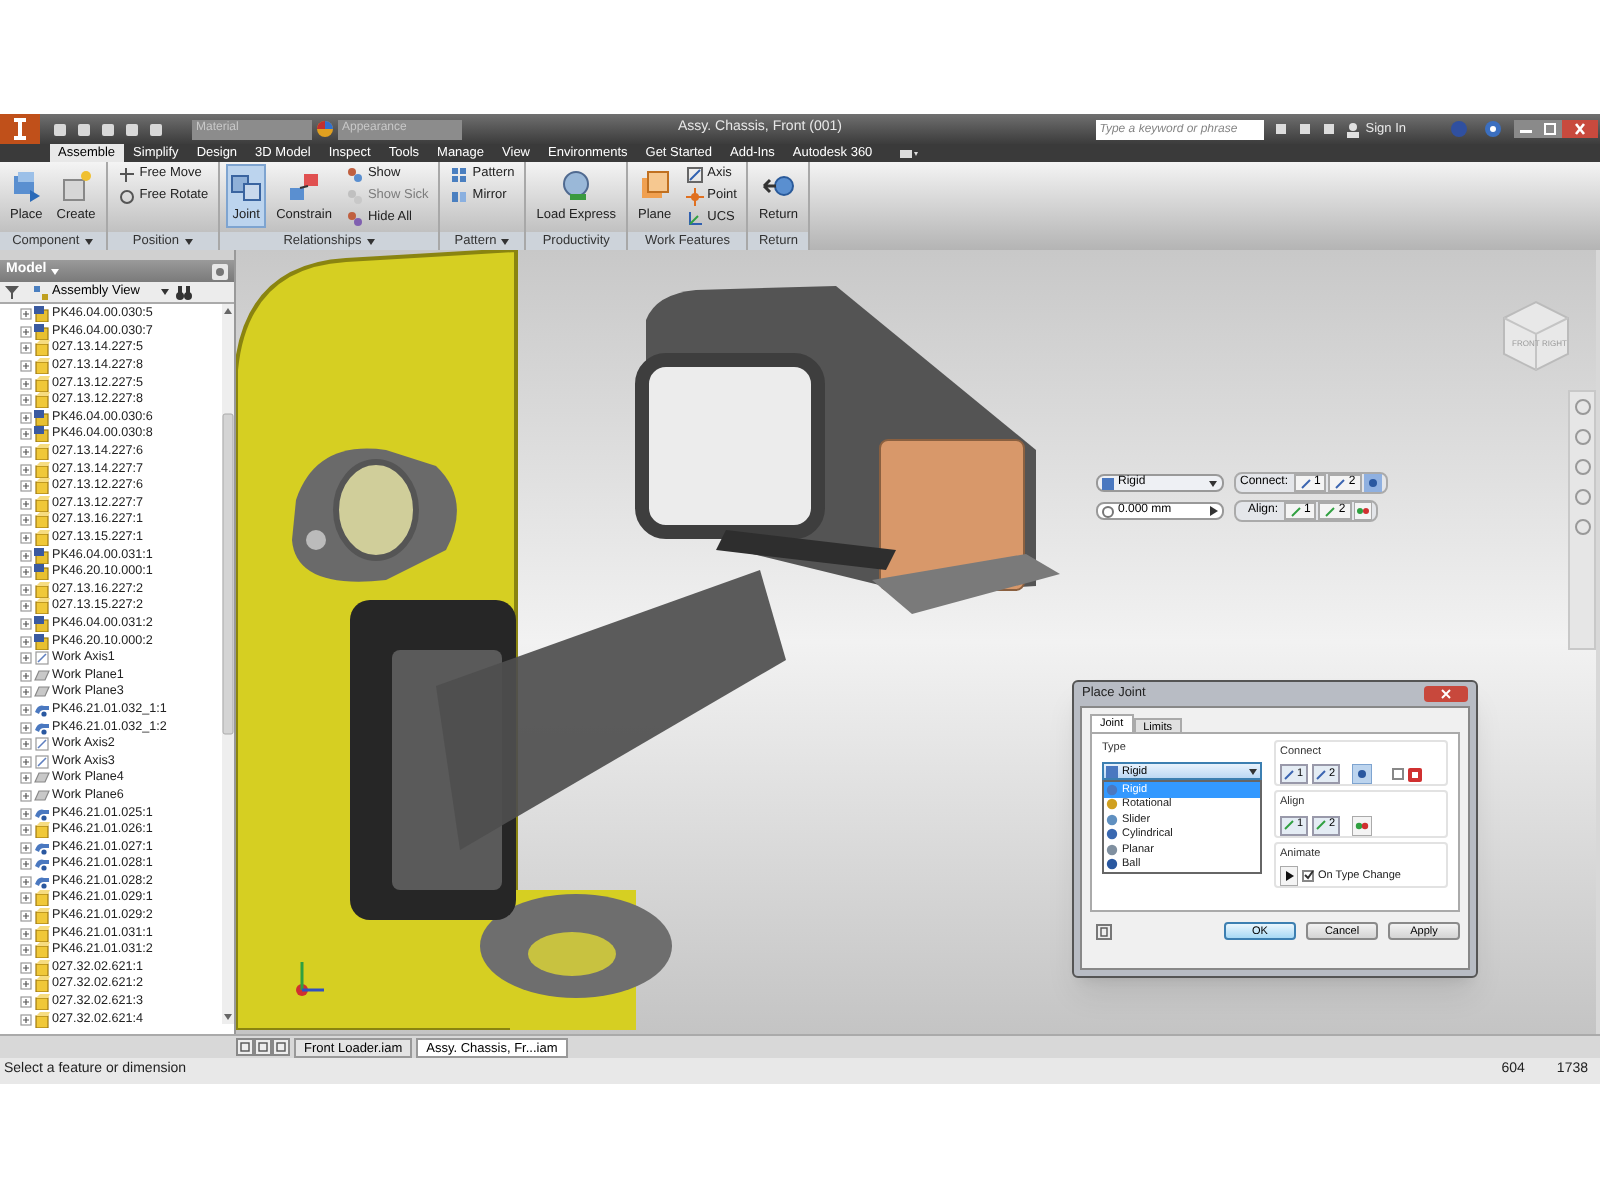 Image resolution: width=1600 pixels, height=1200 pixels. What do you see at coordinates (1526, 129) in the screenshot?
I see `minimize-icon` at bounding box center [1526, 129].